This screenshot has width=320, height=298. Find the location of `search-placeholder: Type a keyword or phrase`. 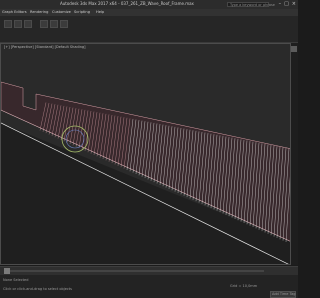

search-placeholder: Type a keyword or phrase is located at coordinates (252, 4).